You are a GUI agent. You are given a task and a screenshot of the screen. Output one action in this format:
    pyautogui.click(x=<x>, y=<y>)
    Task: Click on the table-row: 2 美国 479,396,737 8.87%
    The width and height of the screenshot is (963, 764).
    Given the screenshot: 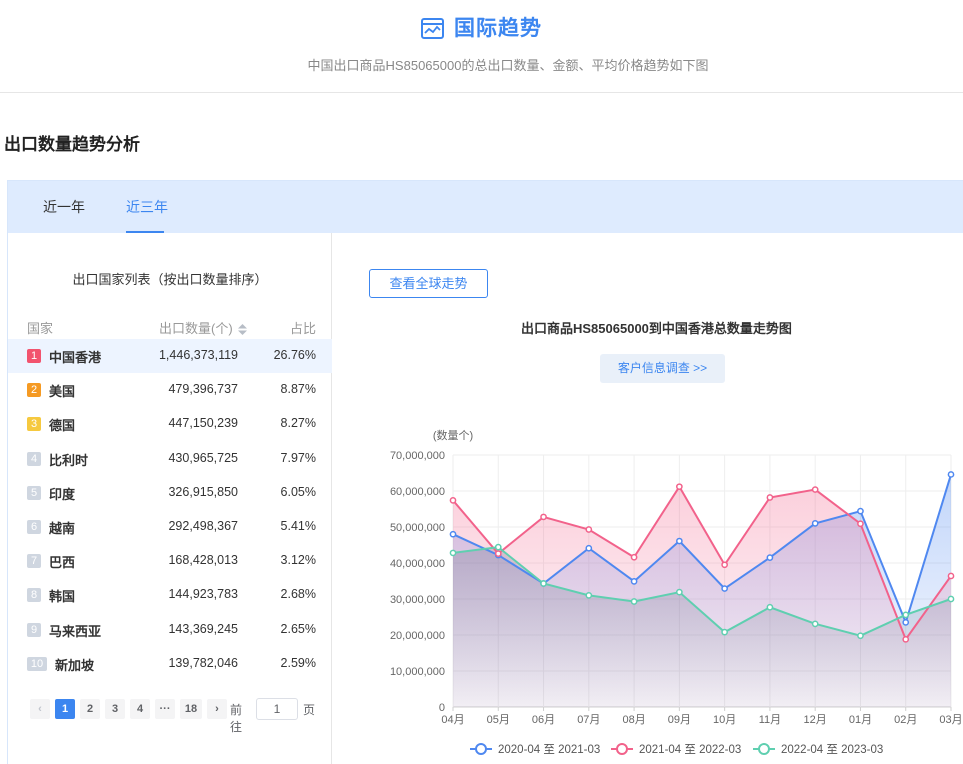 What is the action you would take?
    pyautogui.click(x=170, y=390)
    